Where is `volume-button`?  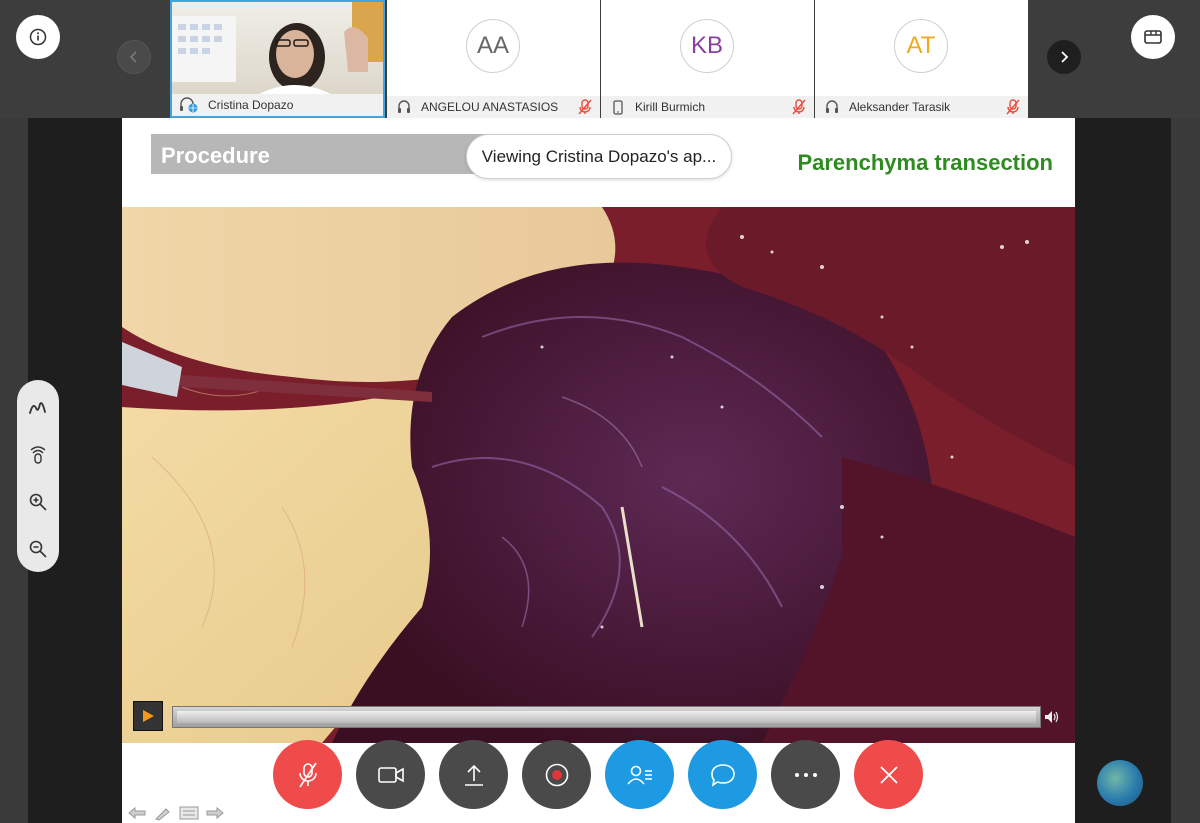 volume-button is located at coordinates (1052, 717).